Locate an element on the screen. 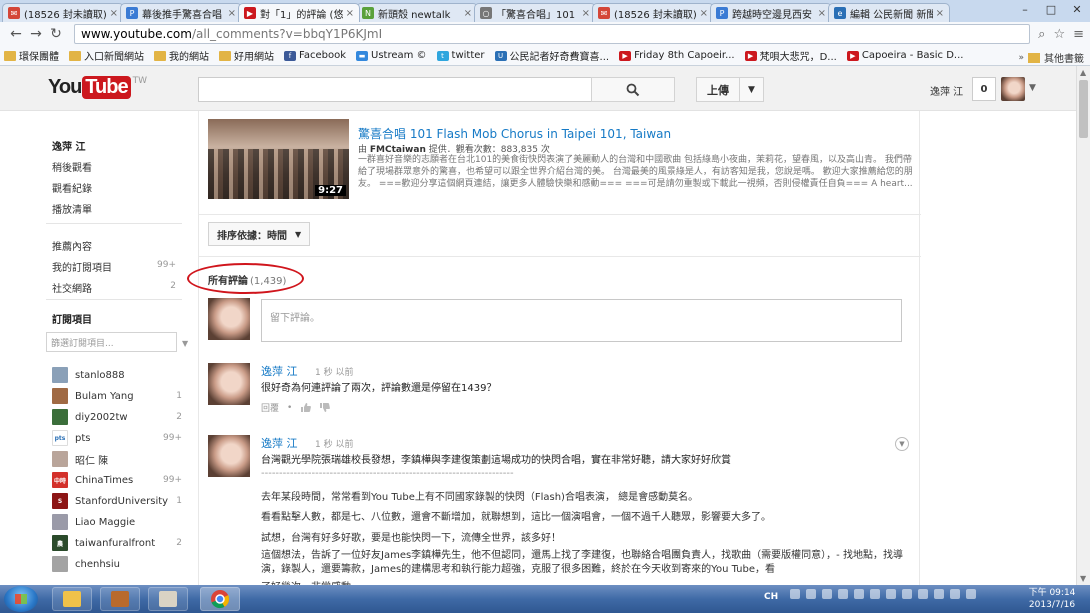 The image size is (1090, 613). system-clock: 下午 09:14 2013/7/16 is located at coordinates (1052, 599).